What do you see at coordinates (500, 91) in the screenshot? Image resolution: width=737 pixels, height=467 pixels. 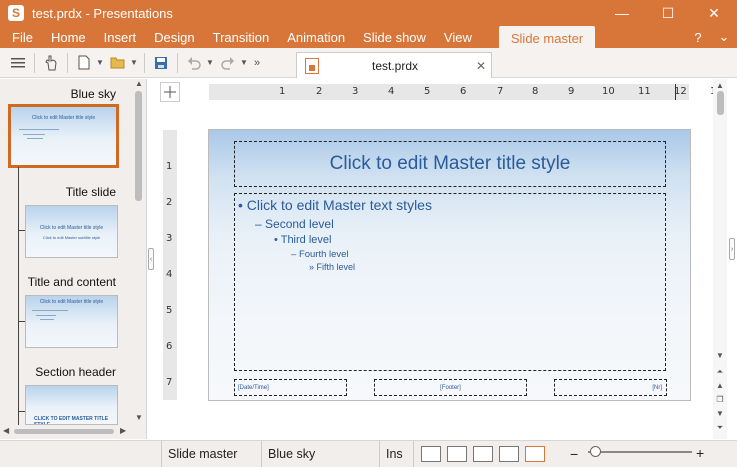 I see `ruler-mark: 7` at bounding box center [500, 91].